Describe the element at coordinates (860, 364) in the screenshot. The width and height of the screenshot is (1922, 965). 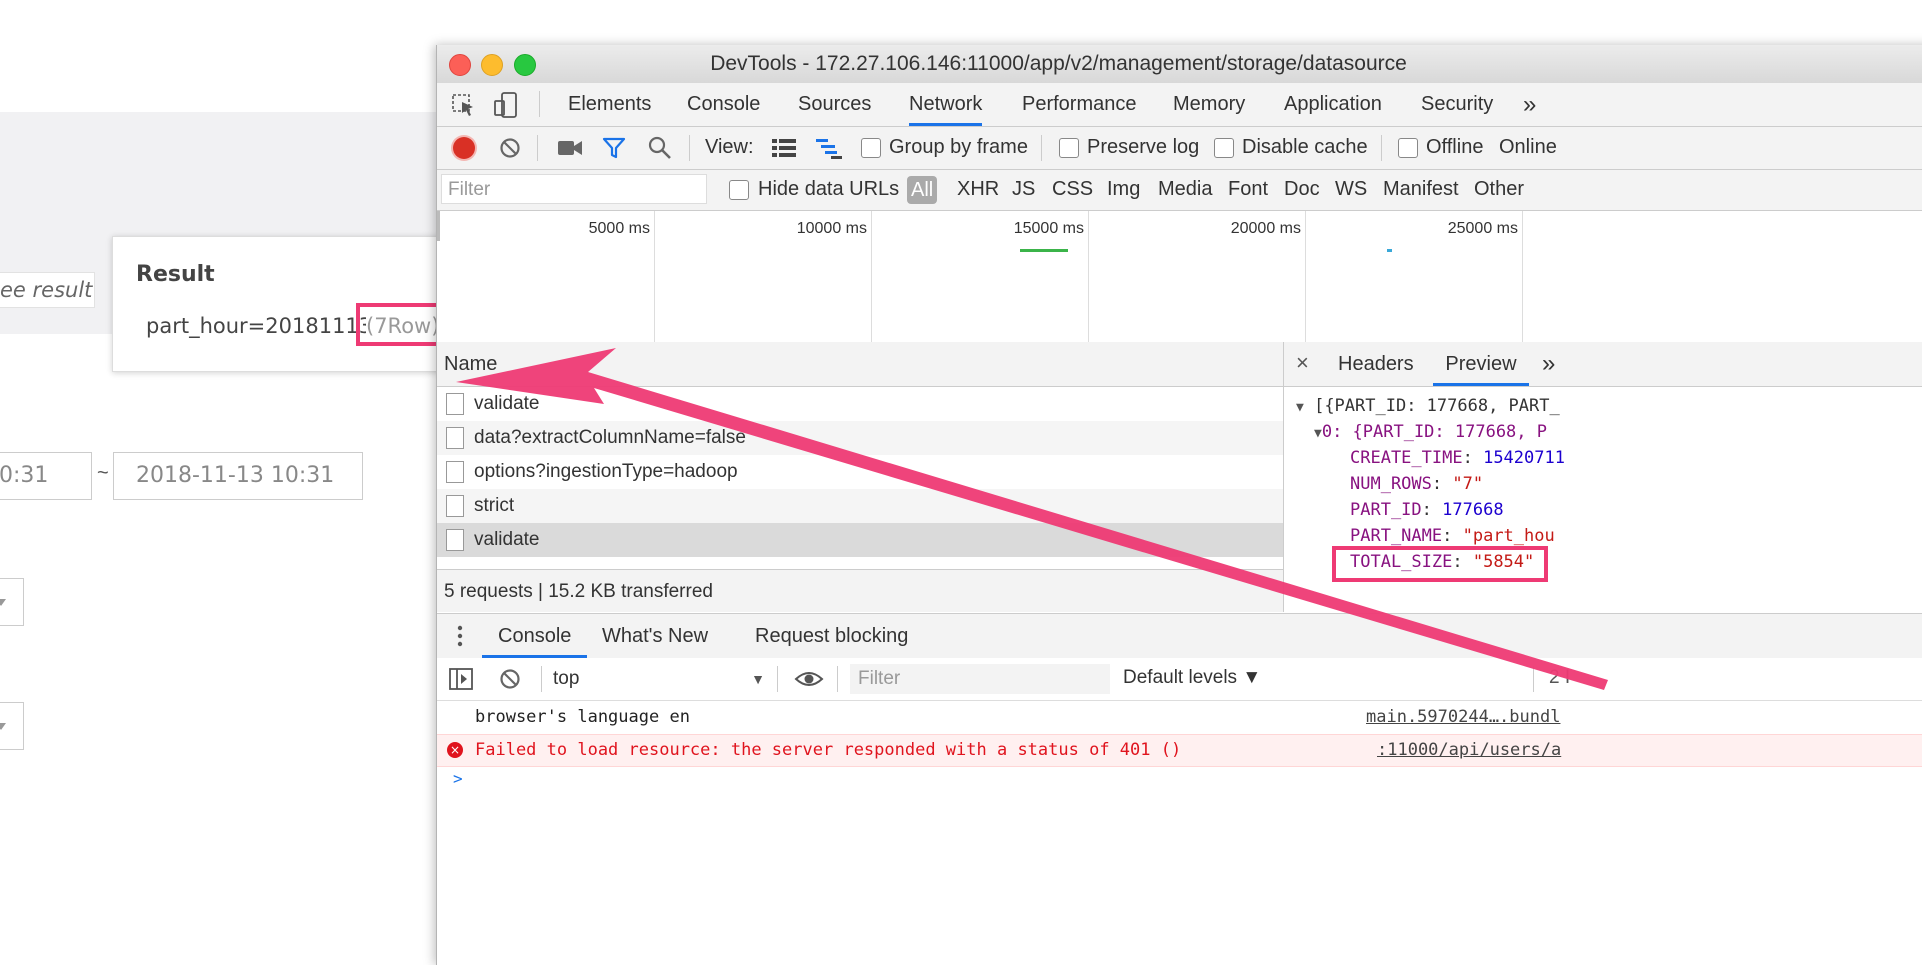
I see `name-column-header: Name` at that location.